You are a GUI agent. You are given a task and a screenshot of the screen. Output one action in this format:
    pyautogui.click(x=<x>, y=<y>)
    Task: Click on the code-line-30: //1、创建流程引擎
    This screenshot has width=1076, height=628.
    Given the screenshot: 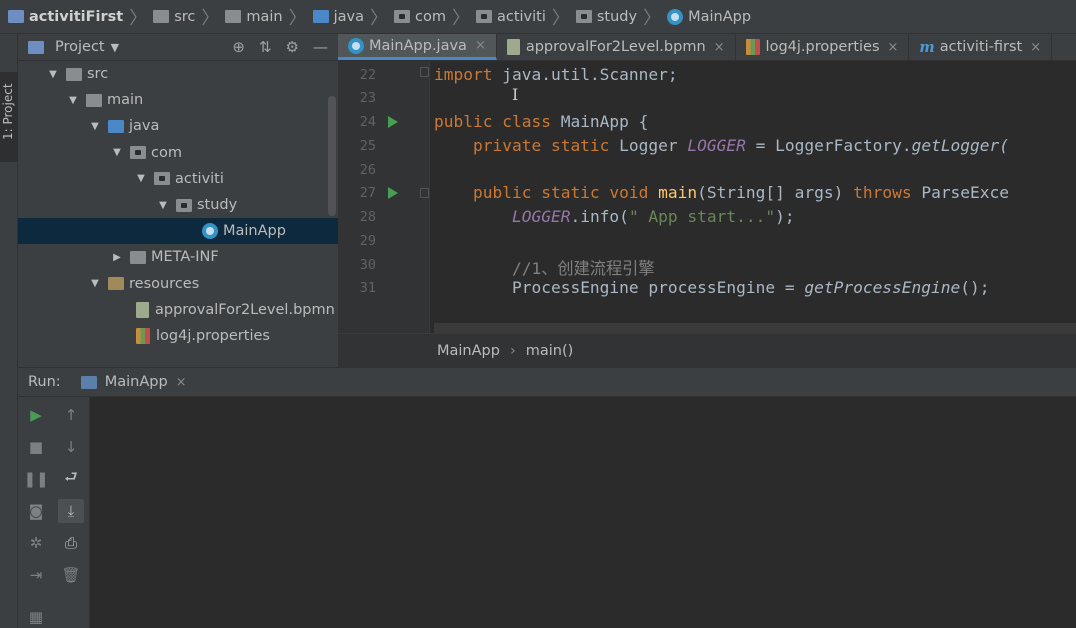 What is the action you would take?
    pyautogui.click(x=583, y=268)
    